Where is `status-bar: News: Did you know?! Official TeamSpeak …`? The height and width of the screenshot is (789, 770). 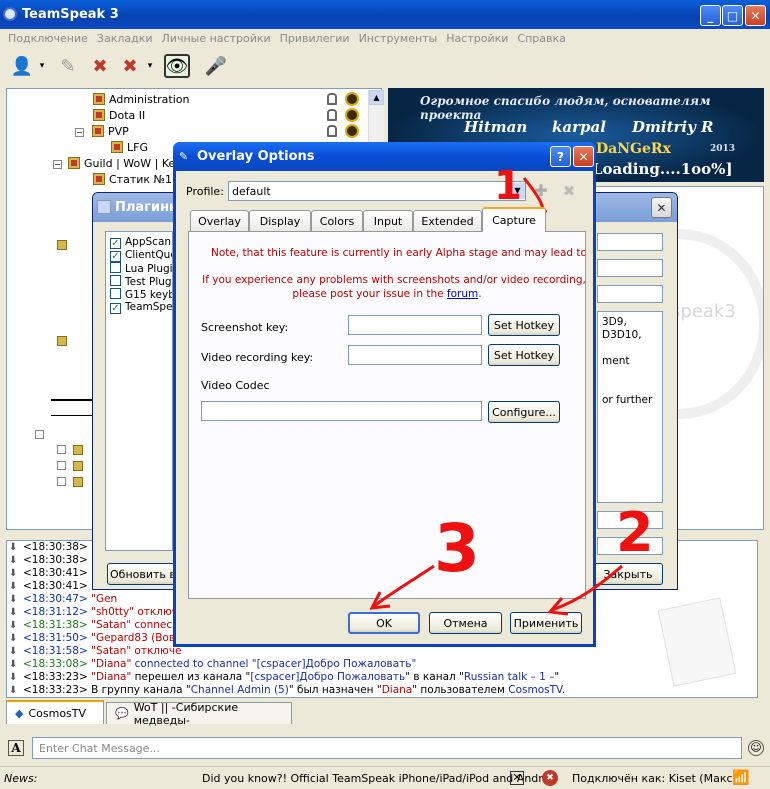 status-bar: News: Did you know?! Official TeamSpeak … is located at coordinates (385, 777).